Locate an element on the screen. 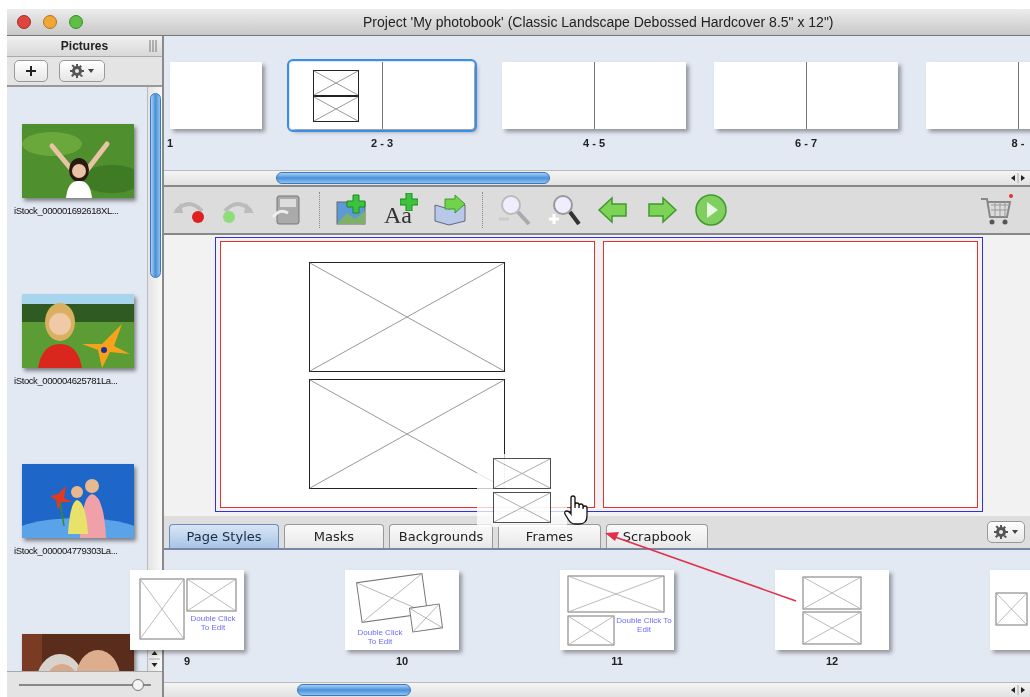 This screenshot has width=1030, height=697. close-button is located at coordinates (24, 22).